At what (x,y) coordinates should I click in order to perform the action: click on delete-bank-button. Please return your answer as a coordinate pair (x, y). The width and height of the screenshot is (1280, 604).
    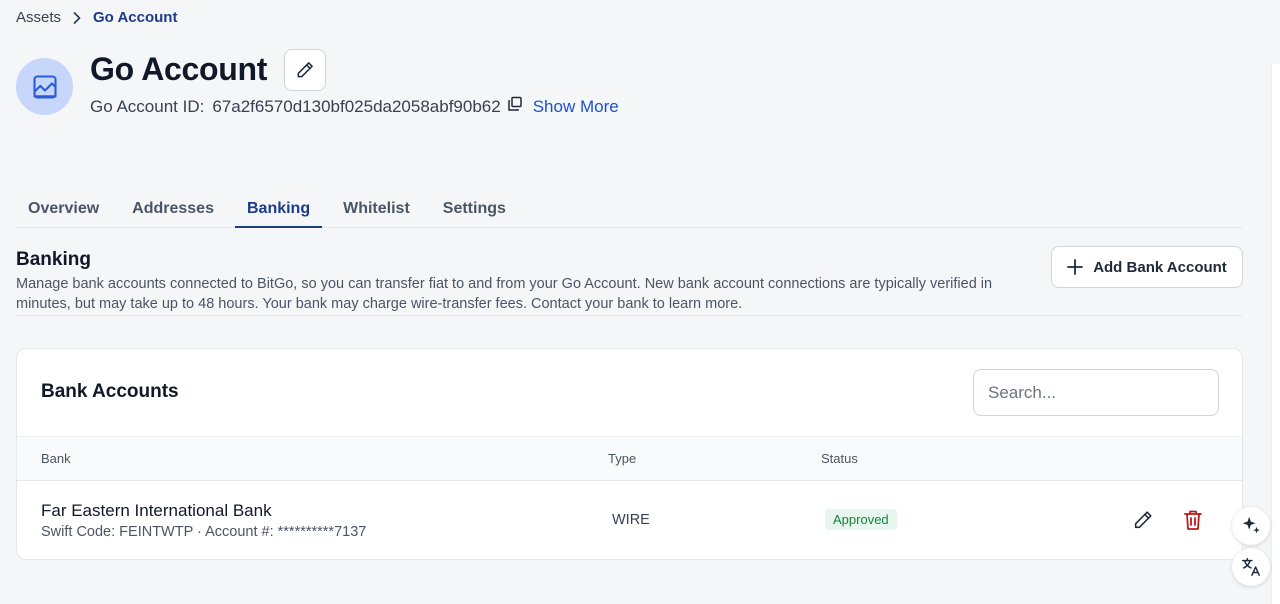
    Looking at the image, I should click on (1193, 520).